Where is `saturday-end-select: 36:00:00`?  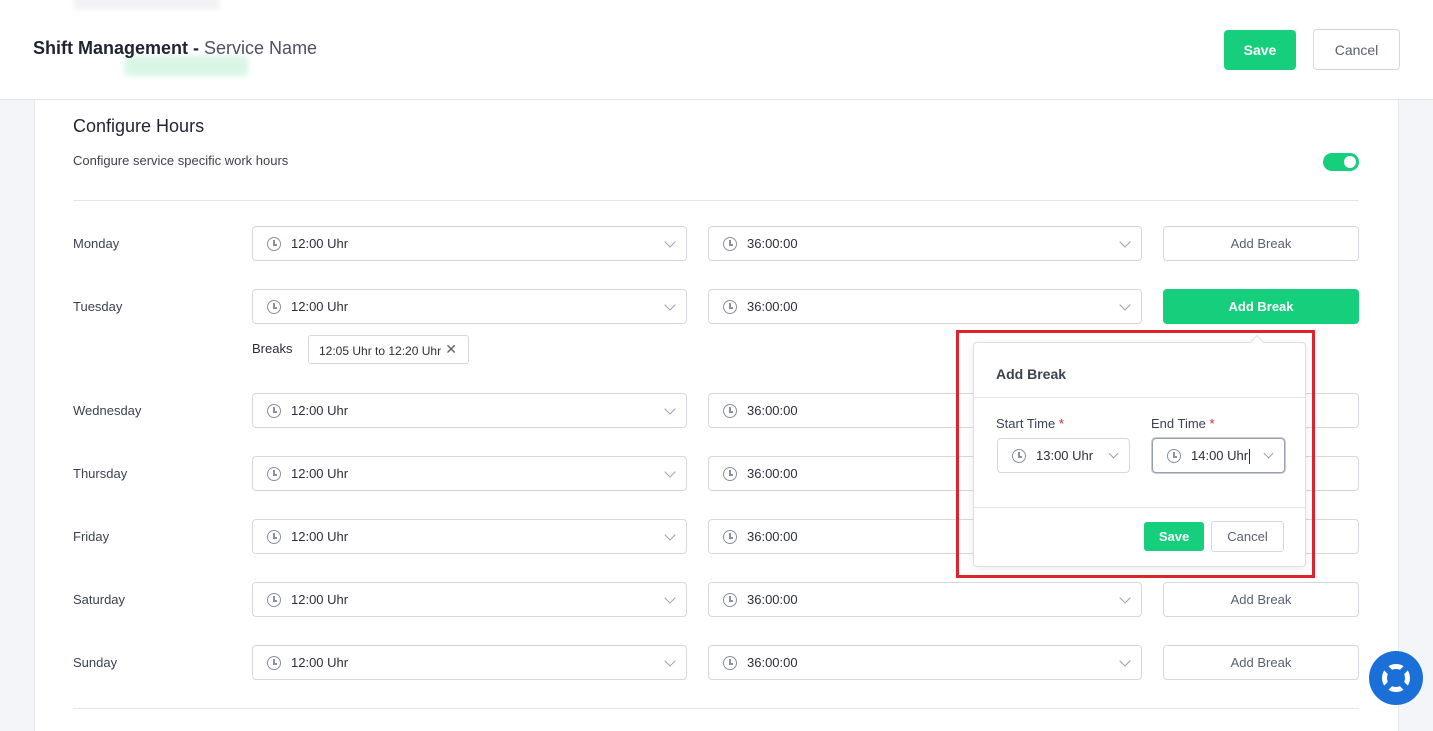
saturday-end-select: 36:00:00 is located at coordinates (925, 599).